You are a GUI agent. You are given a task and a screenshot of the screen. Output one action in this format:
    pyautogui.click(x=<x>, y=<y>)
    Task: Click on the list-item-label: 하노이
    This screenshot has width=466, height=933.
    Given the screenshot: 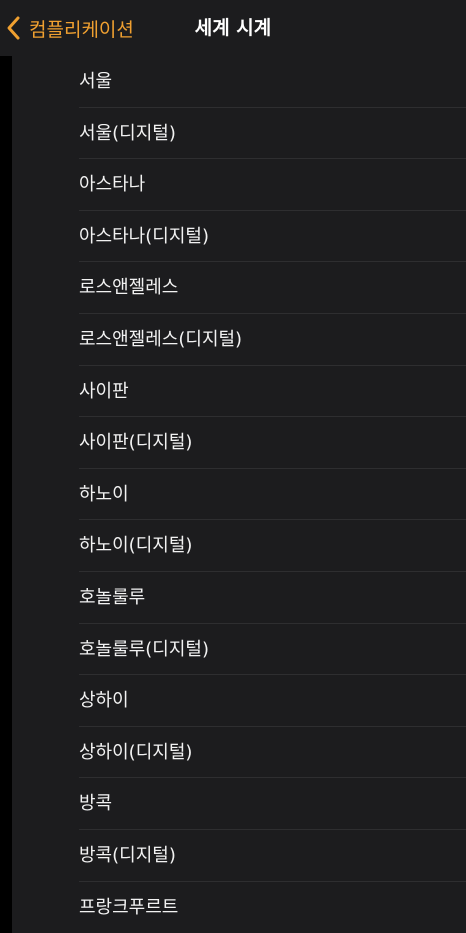 What is the action you would take?
    pyautogui.click(x=104, y=494)
    